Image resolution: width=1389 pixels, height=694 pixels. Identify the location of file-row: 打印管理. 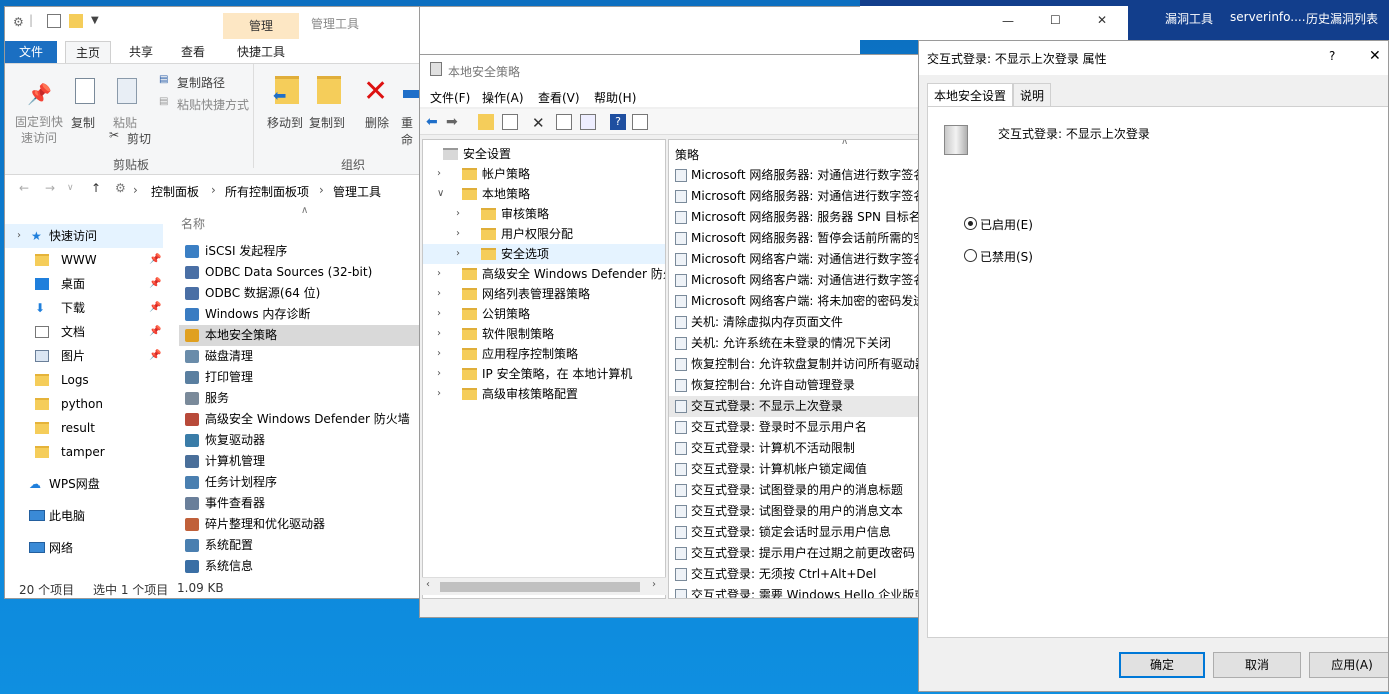
(299, 377).